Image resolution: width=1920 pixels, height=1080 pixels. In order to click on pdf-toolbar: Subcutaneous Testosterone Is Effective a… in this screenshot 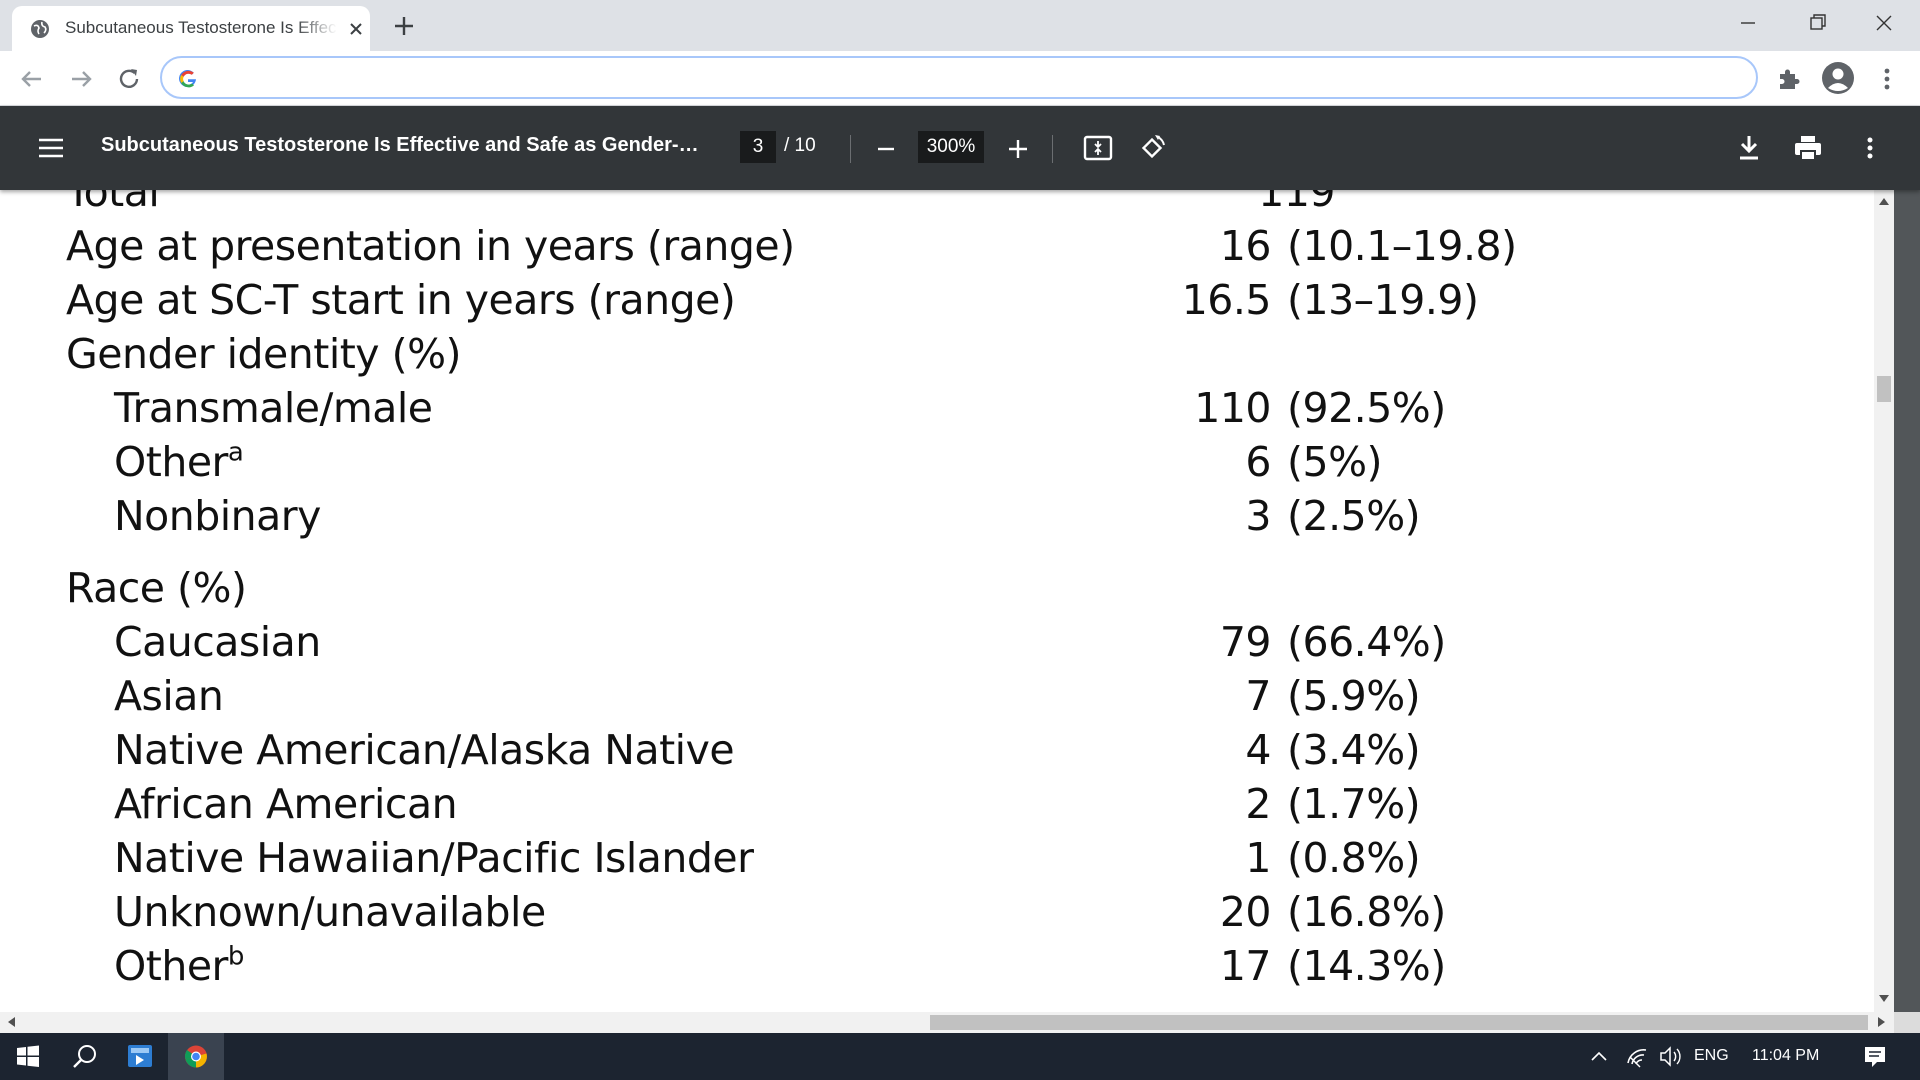, I will do `click(960, 148)`.